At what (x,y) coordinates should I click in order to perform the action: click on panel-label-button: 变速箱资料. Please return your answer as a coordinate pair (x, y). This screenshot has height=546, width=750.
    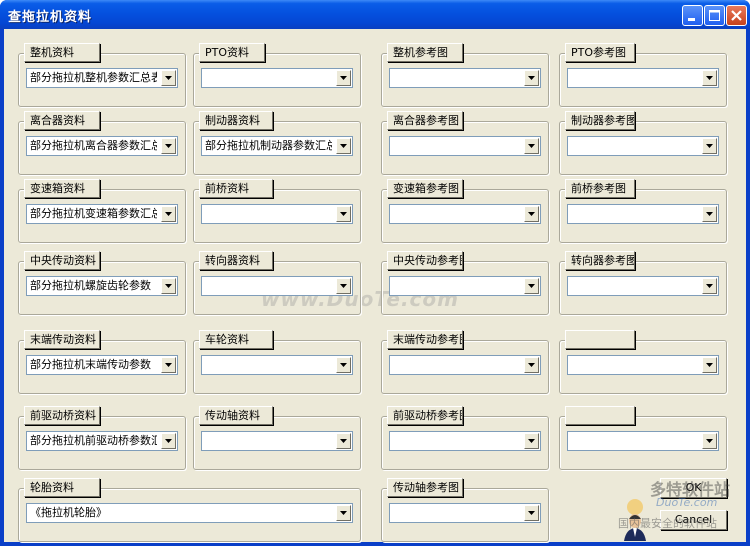
    Looking at the image, I should click on (62, 188).